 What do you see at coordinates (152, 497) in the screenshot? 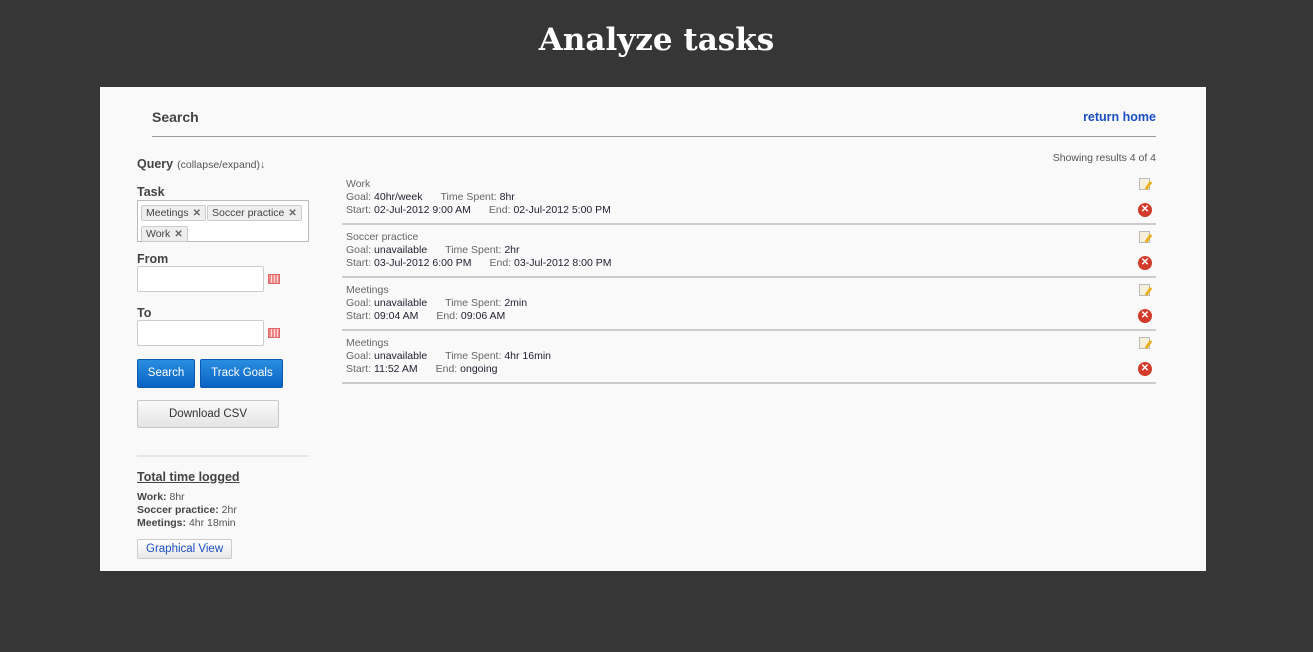
I see `summary-name: Work:` at bounding box center [152, 497].